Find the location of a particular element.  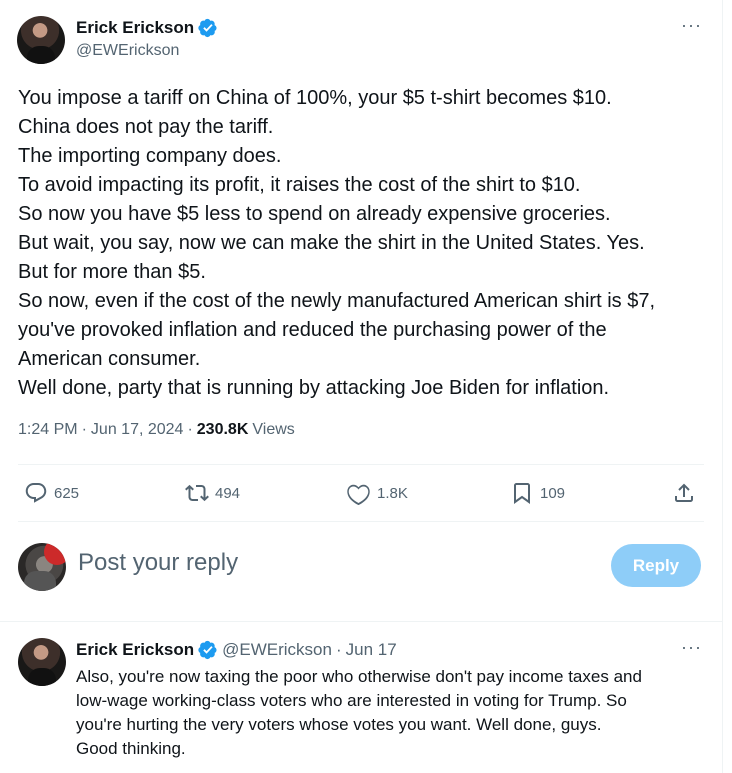

retweet-icon is located at coordinates (197, 493).